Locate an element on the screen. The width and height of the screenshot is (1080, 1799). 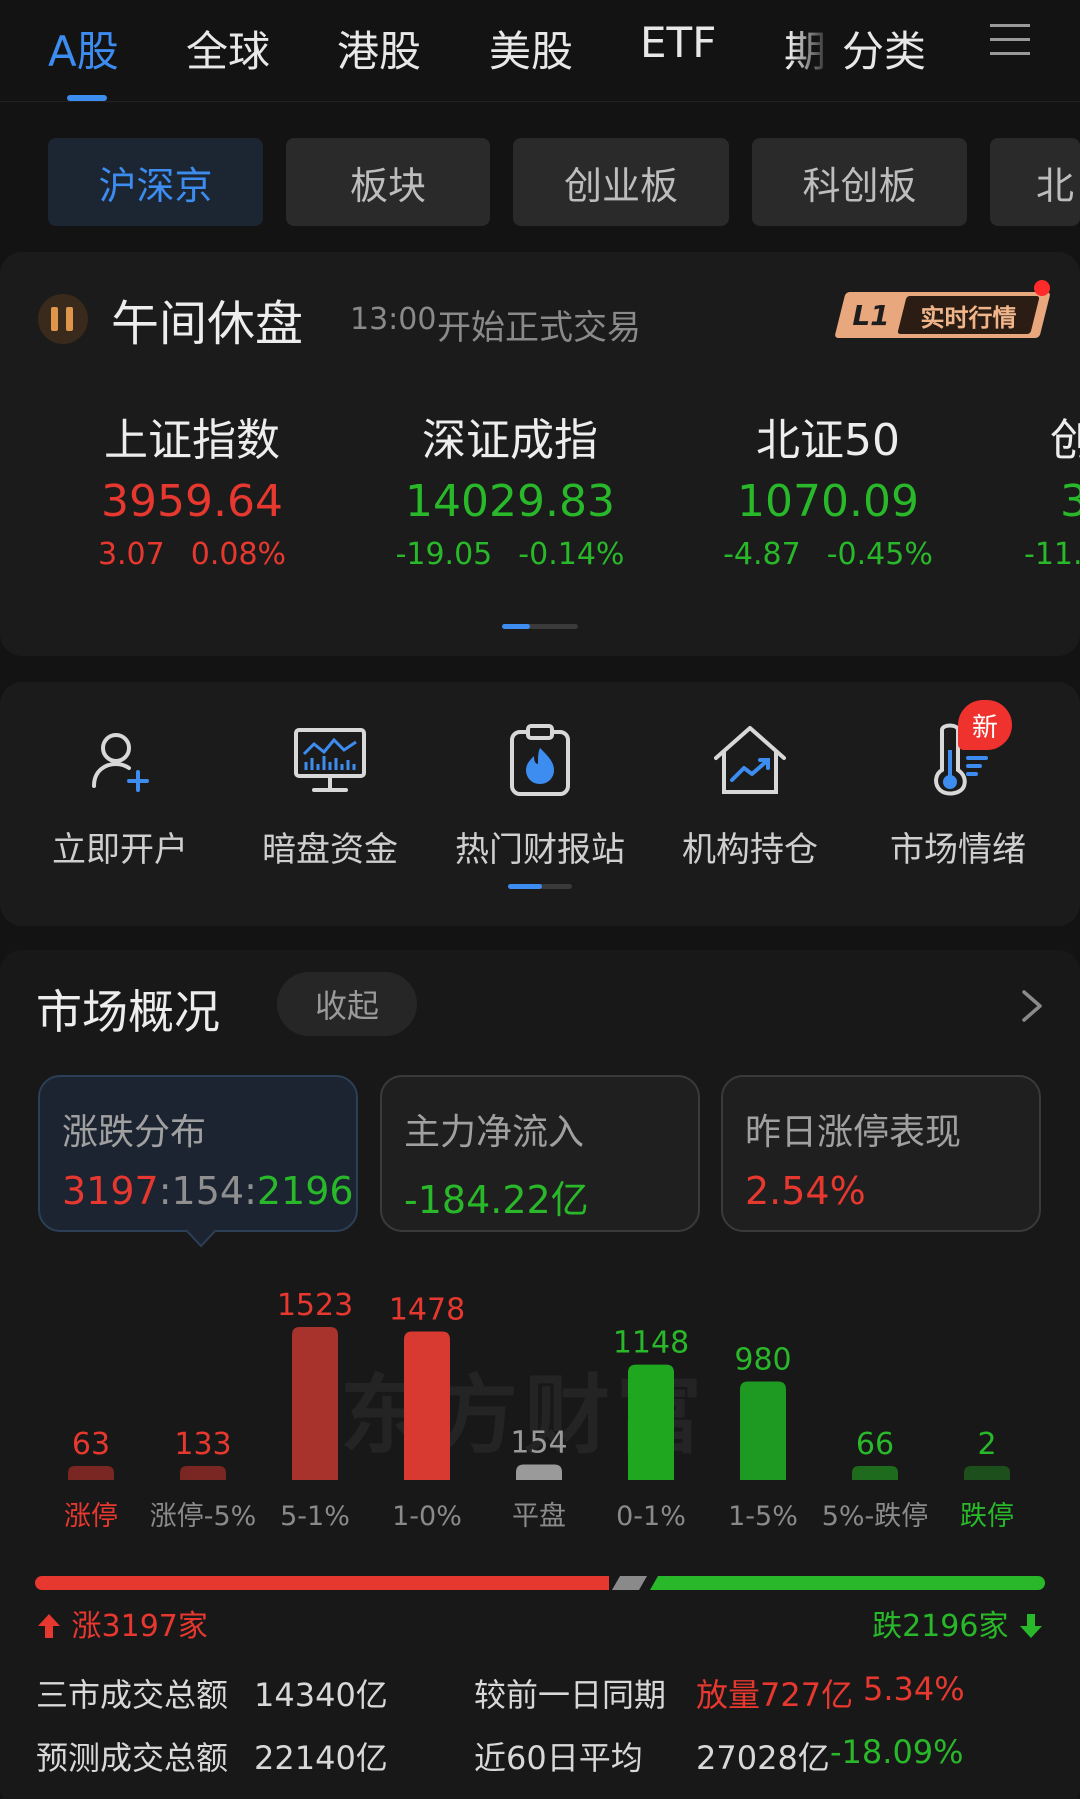
index-name: 上证指数 is located at coordinates (192, 440).